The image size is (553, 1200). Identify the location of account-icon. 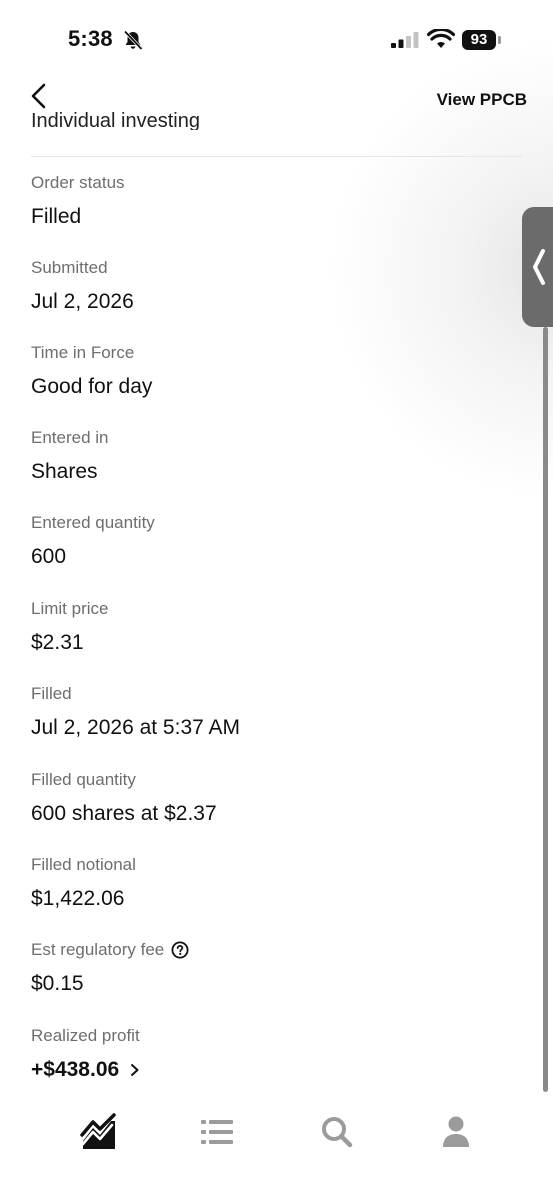
(456, 1132).